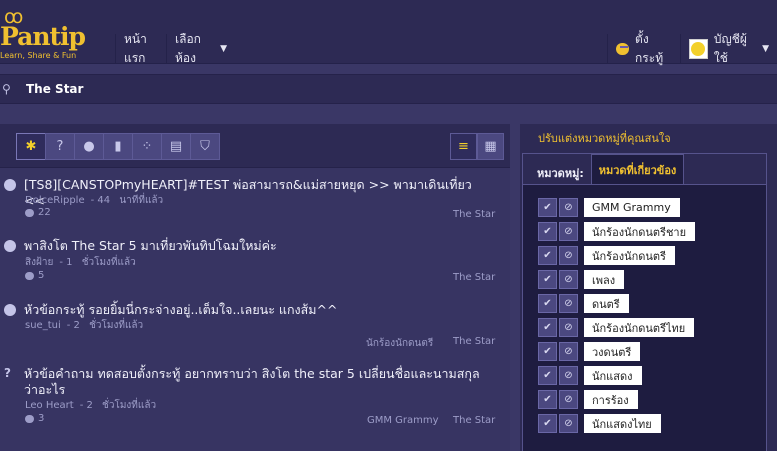 The height and width of the screenshot is (451, 777). What do you see at coordinates (39, 262) in the screenshot?
I see `topic-author: สิงฝ้าย` at bounding box center [39, 262].